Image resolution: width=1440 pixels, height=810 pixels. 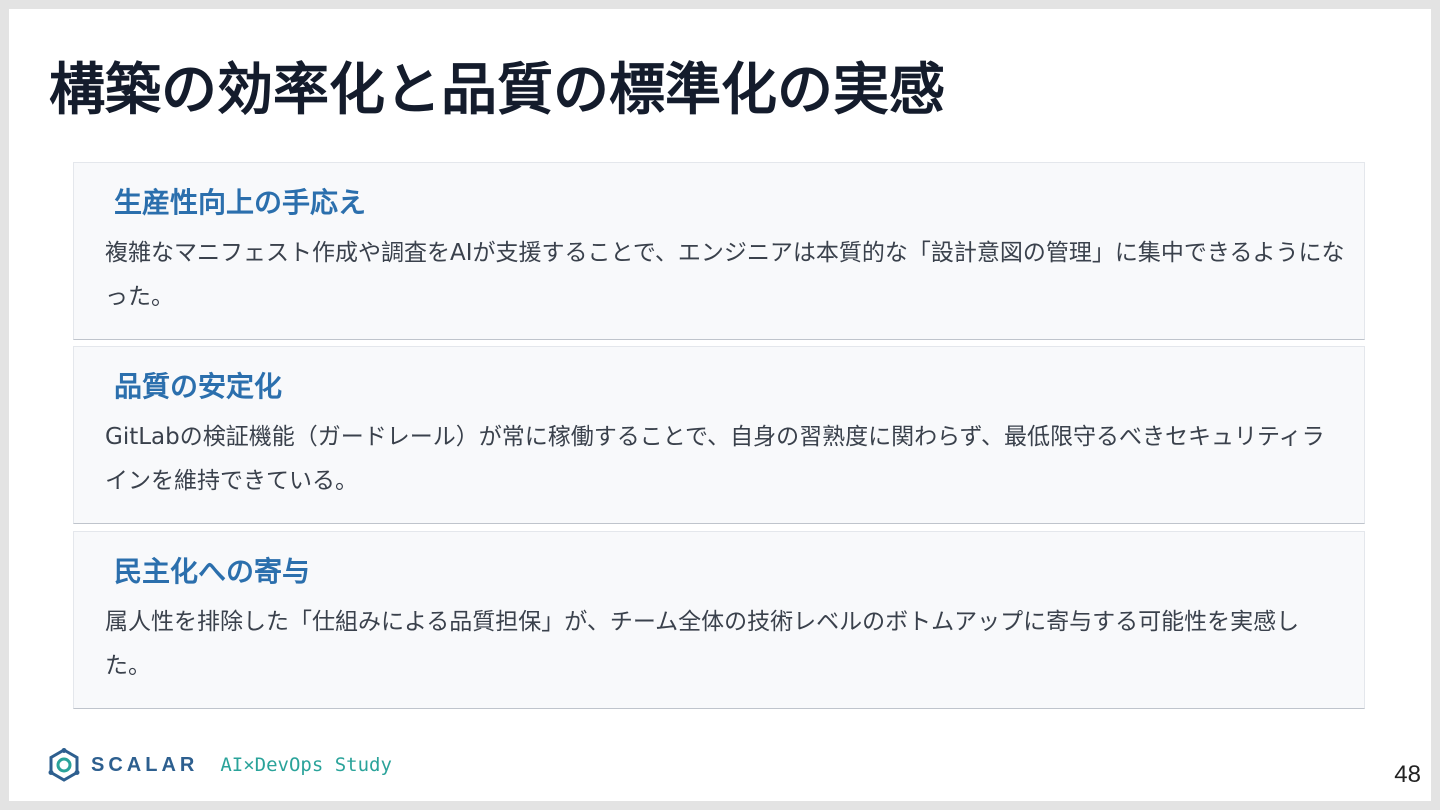 What do you see at coordinates (497, 90) in the screenshot?
I see `page-title: 構築の効率化と品質の標準化の実感` at bounding box center [497, 90].